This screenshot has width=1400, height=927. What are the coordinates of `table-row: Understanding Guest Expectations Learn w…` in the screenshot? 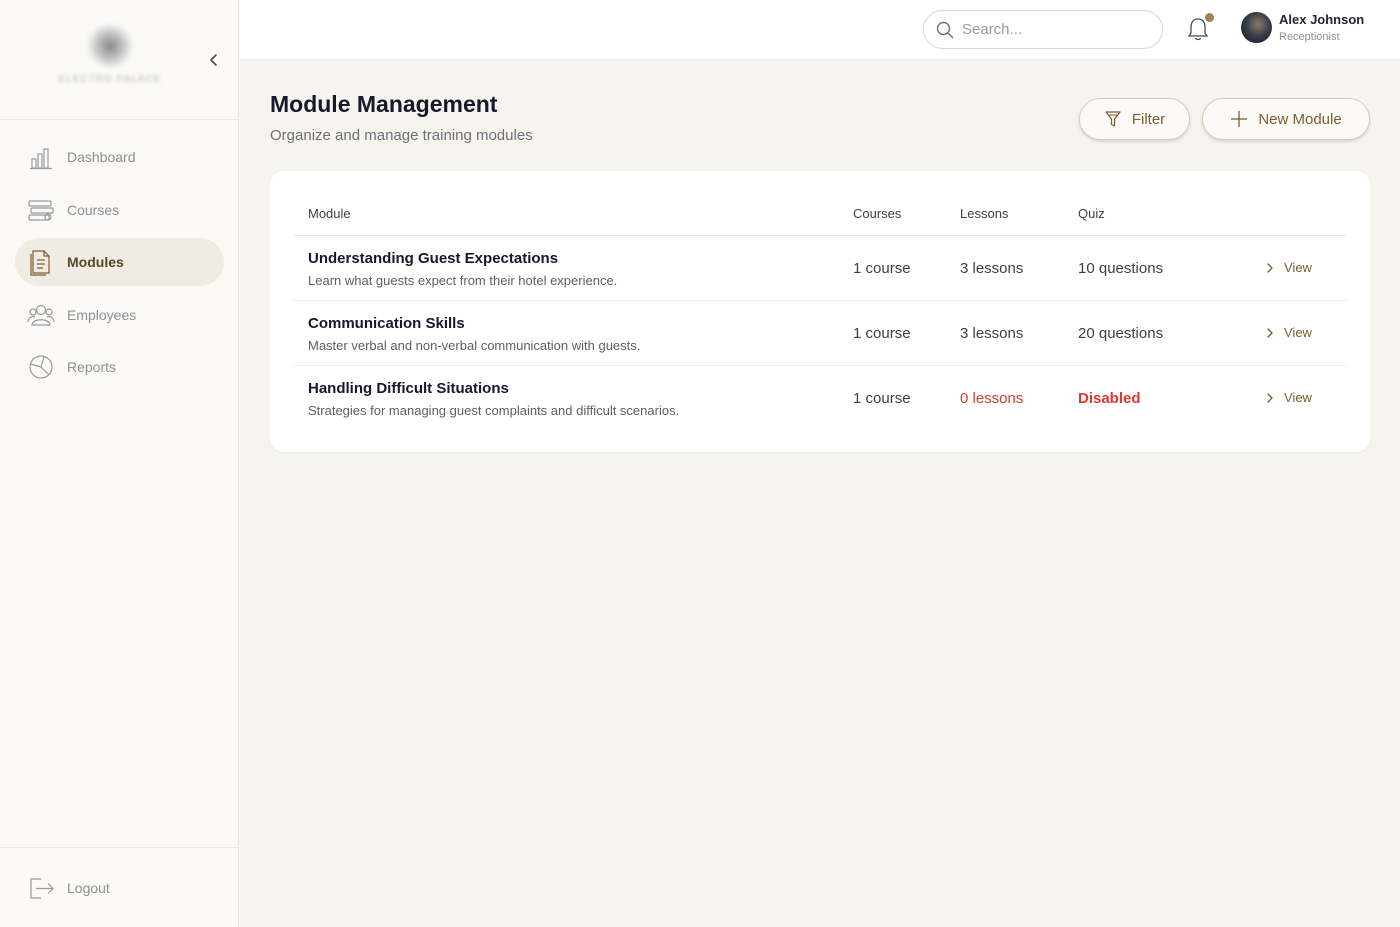 It's located at (820, 268).